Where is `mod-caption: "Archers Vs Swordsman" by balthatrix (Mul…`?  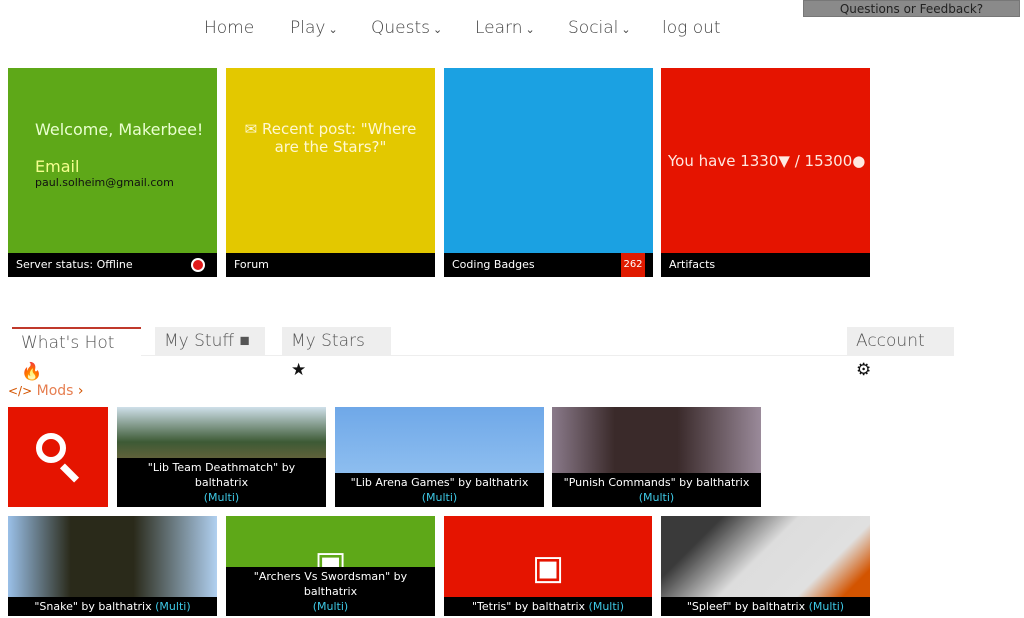
mod-caption: "Archers Vs Swordsman" by balthatrix (Mul… is located at coordinates (330, 591).